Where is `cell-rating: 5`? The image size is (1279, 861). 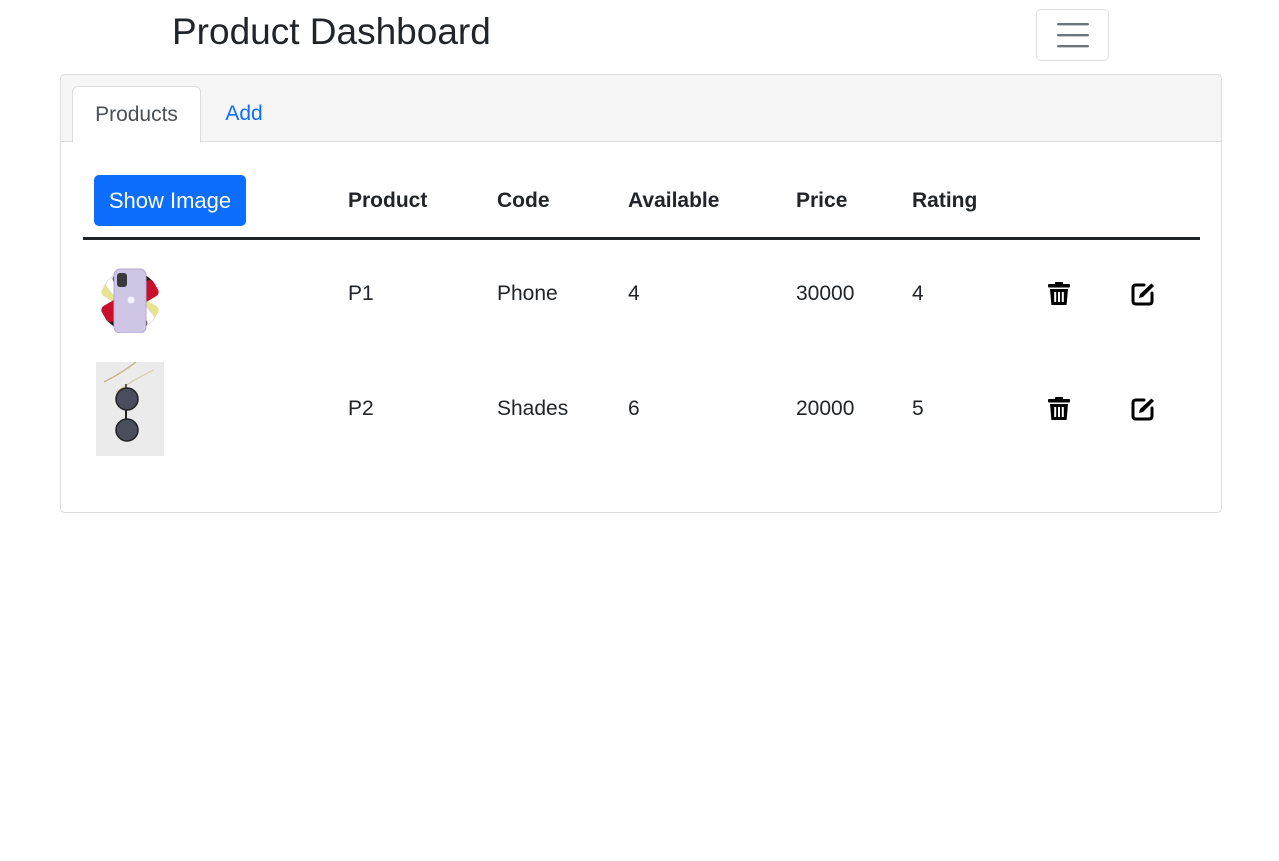 cell-rating: 5 is located at coordinates (918, 408).